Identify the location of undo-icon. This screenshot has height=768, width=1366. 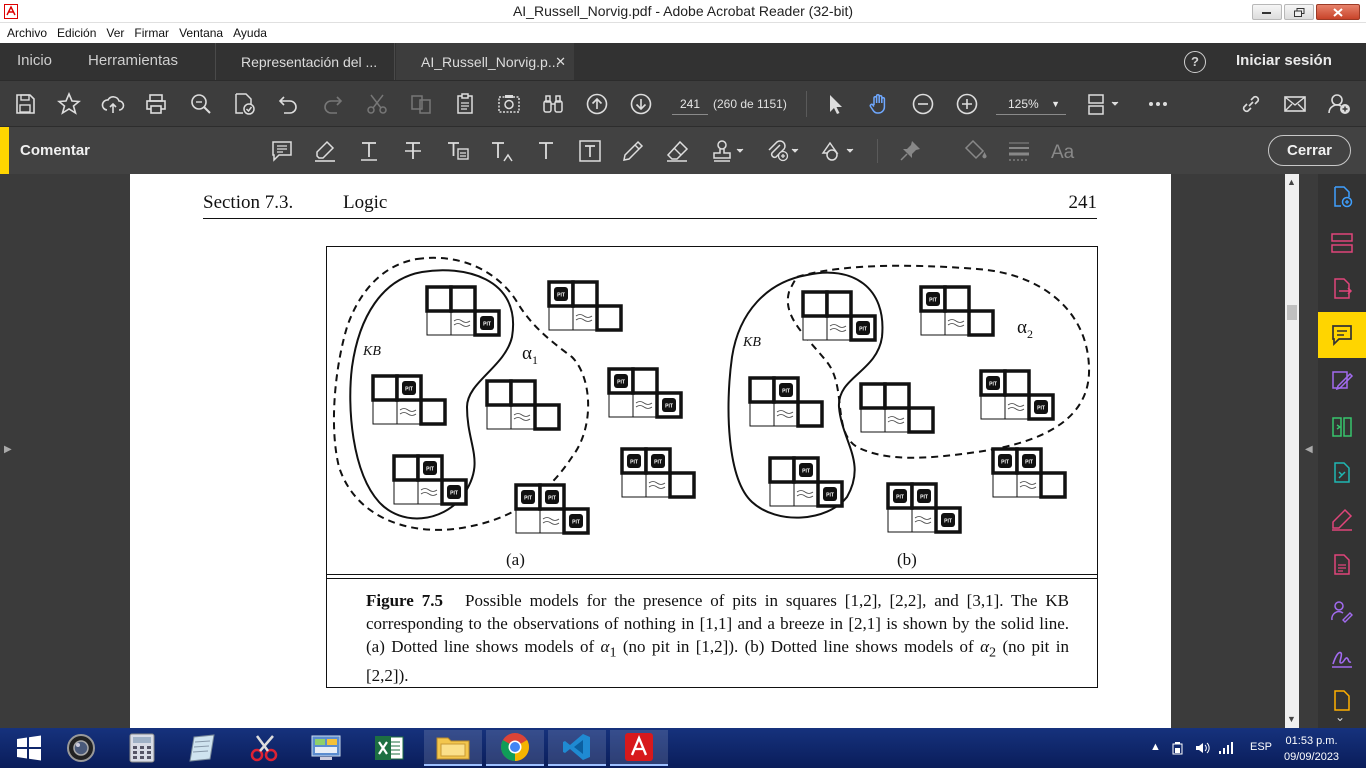
(288, 104).